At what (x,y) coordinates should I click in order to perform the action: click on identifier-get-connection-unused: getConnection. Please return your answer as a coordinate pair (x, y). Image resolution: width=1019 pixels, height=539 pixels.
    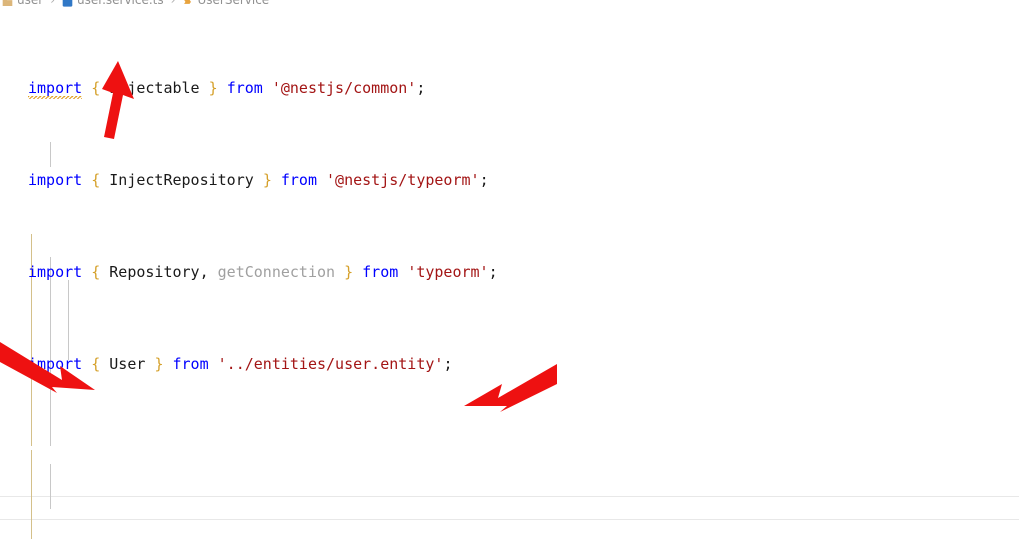
    Looking at the image, I should click on (276, 272).